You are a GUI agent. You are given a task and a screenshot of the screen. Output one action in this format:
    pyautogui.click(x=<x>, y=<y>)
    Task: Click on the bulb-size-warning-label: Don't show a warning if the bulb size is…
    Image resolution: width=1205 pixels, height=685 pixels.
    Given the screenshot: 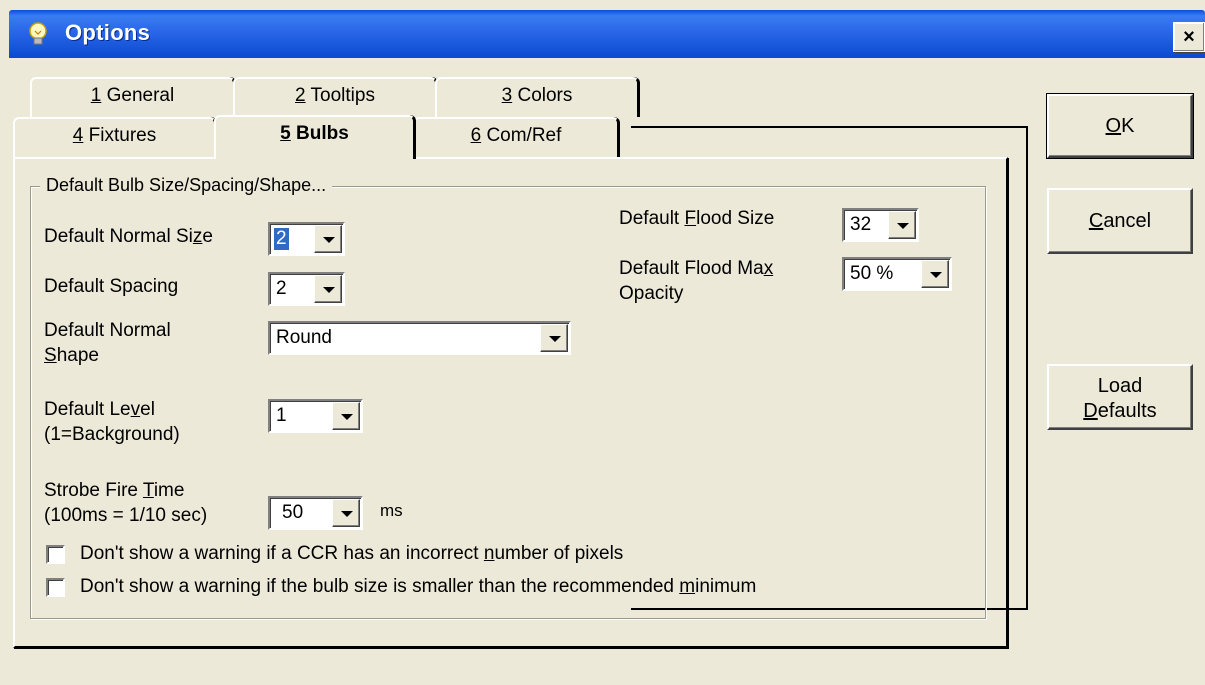 What is the action you would take?
    pyautogui.click(x=418, y=586)
    